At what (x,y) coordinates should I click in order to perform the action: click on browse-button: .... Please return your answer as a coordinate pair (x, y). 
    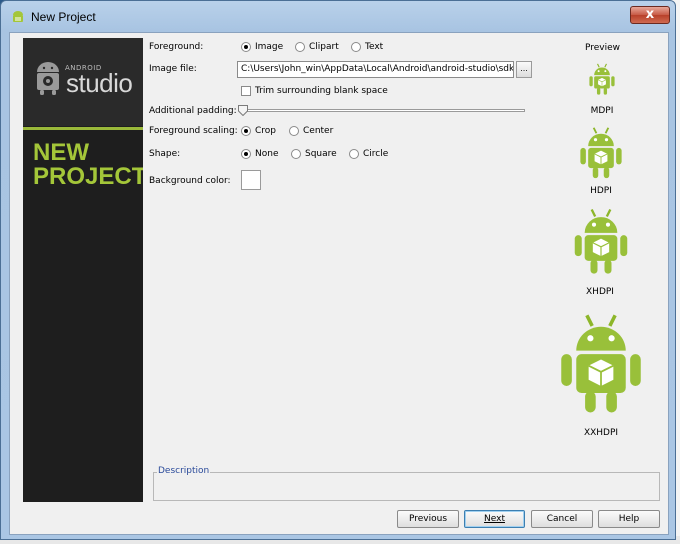
    Looking at the image, I should click on (524, 69).